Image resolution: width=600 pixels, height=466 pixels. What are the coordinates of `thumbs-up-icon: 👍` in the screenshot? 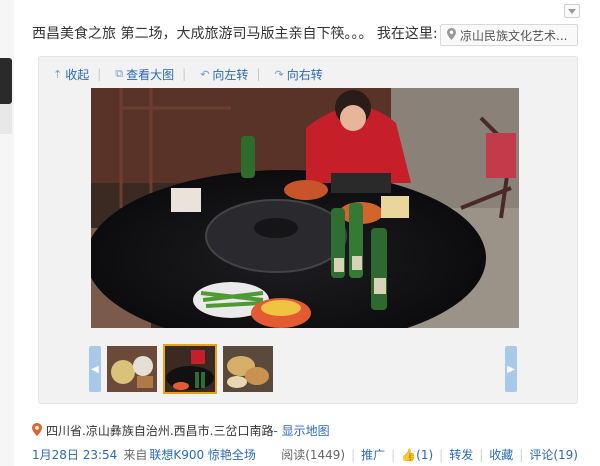 It's located at (409, 454).